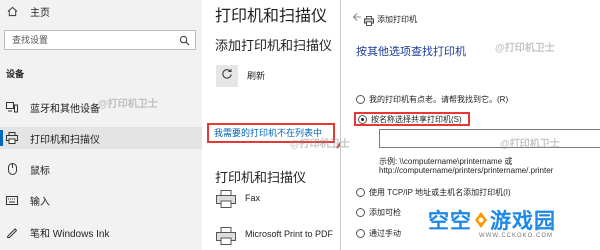 The image size is (600, 250). I want to click on mouse-icon, so click(12, 169).